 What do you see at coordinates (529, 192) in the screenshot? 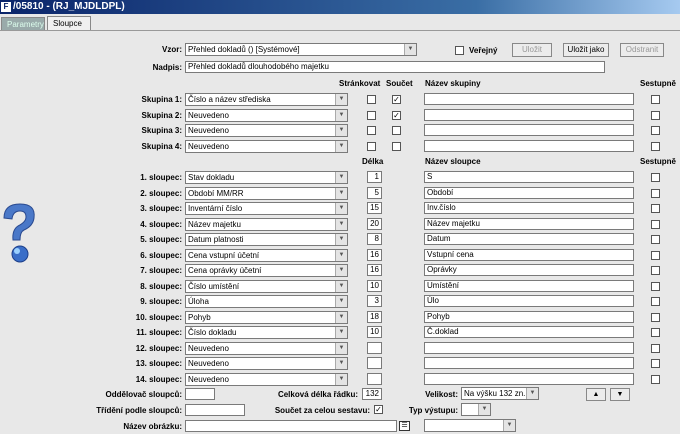
I see `column-name-input: Období` at bounding box center [529, 192].